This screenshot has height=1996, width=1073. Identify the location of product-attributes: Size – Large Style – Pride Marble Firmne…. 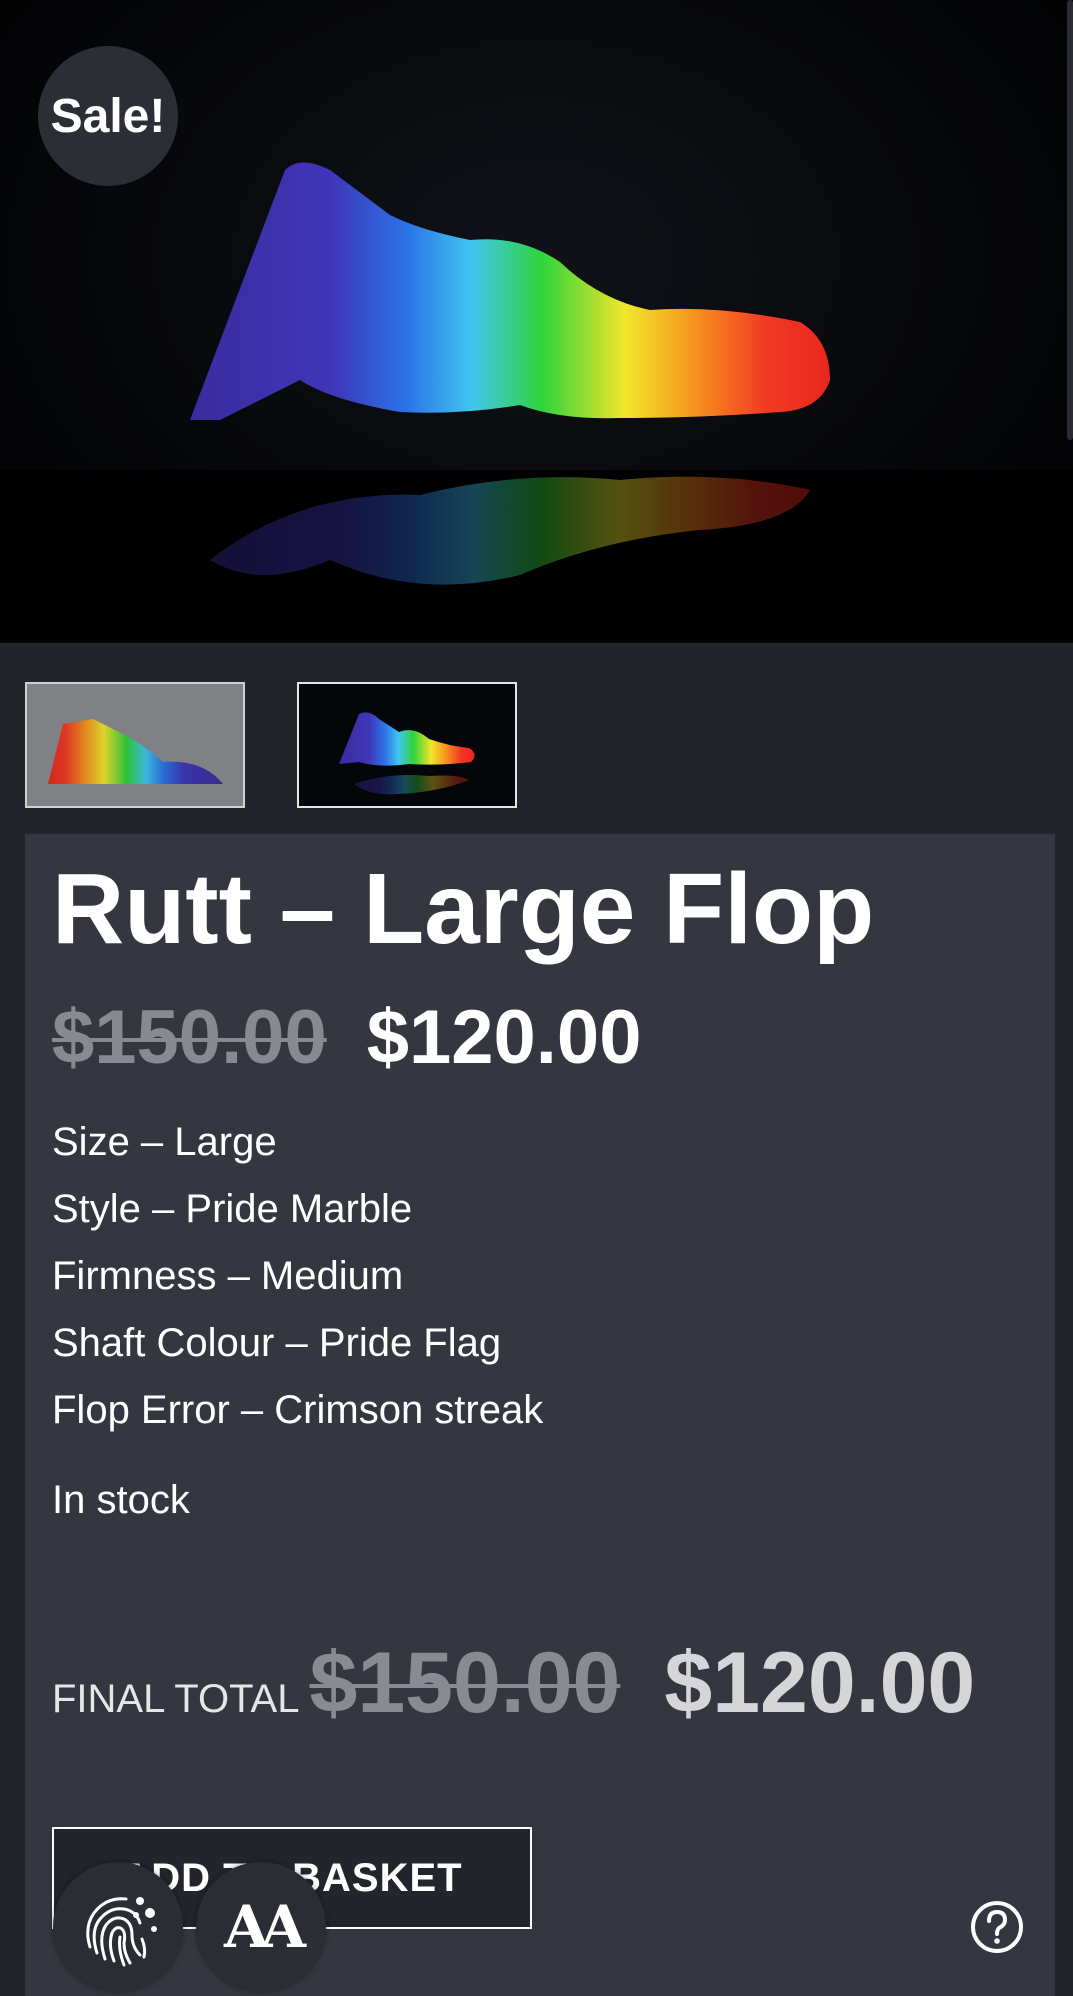
(297, 1276).